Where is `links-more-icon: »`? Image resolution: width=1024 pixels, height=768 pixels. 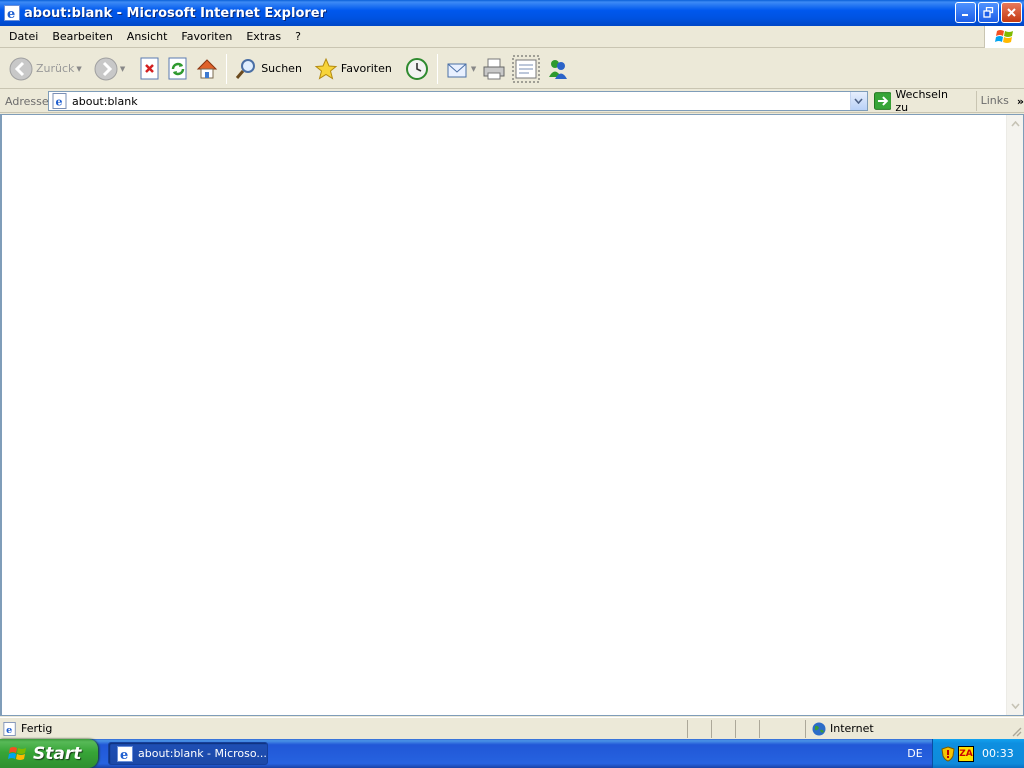 links-more-icon: » is located at coordinates (1020, 101).